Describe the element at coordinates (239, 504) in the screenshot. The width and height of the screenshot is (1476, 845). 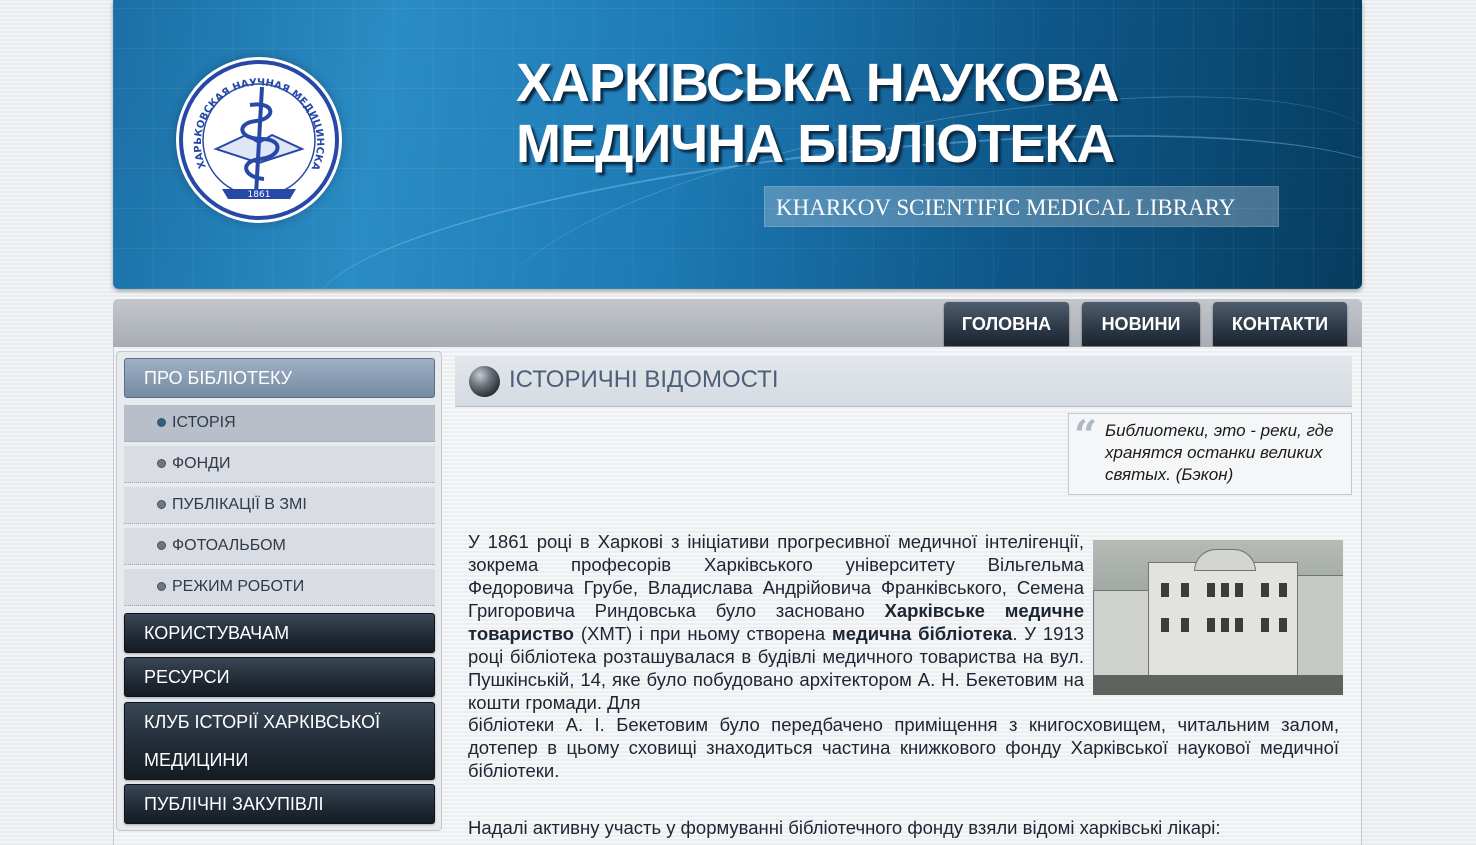
I see `sidebar-subitem-label: ПУБЛІКАЦІЇ В ЗМІ` at that location.